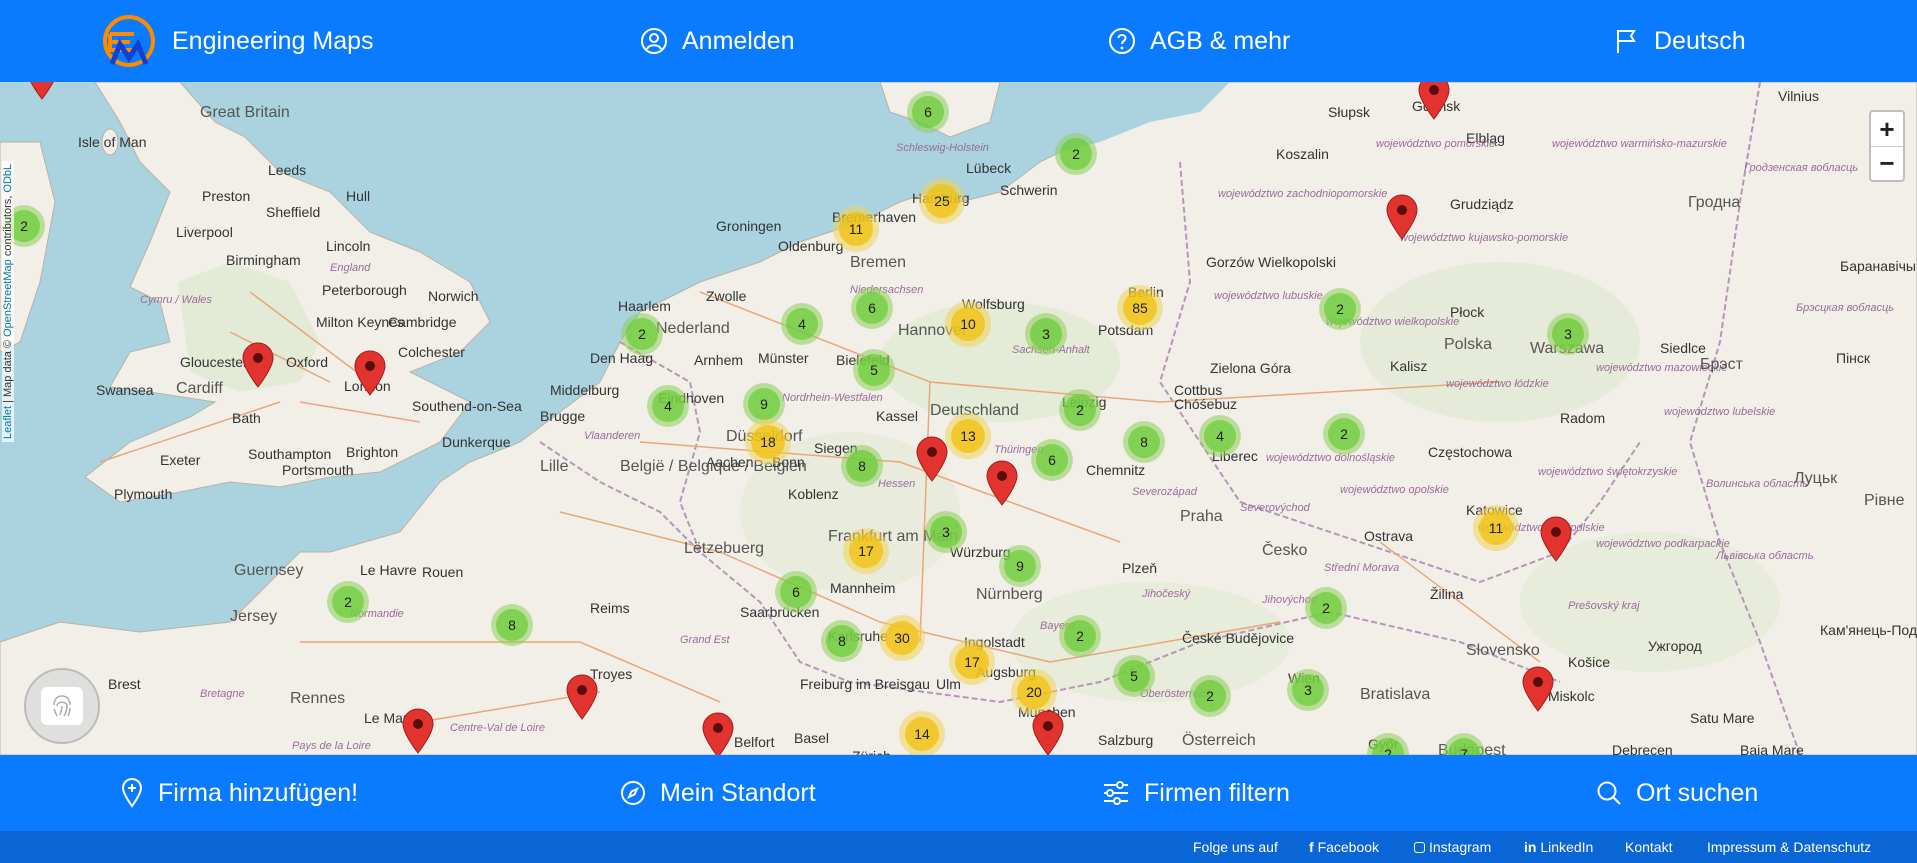 The width and height of the screenshot is (1917, 863). What do you see at coordinates (968, 324) in the screenshot?
I see `marker-cluster: 10` at bounding box center [968, 324].